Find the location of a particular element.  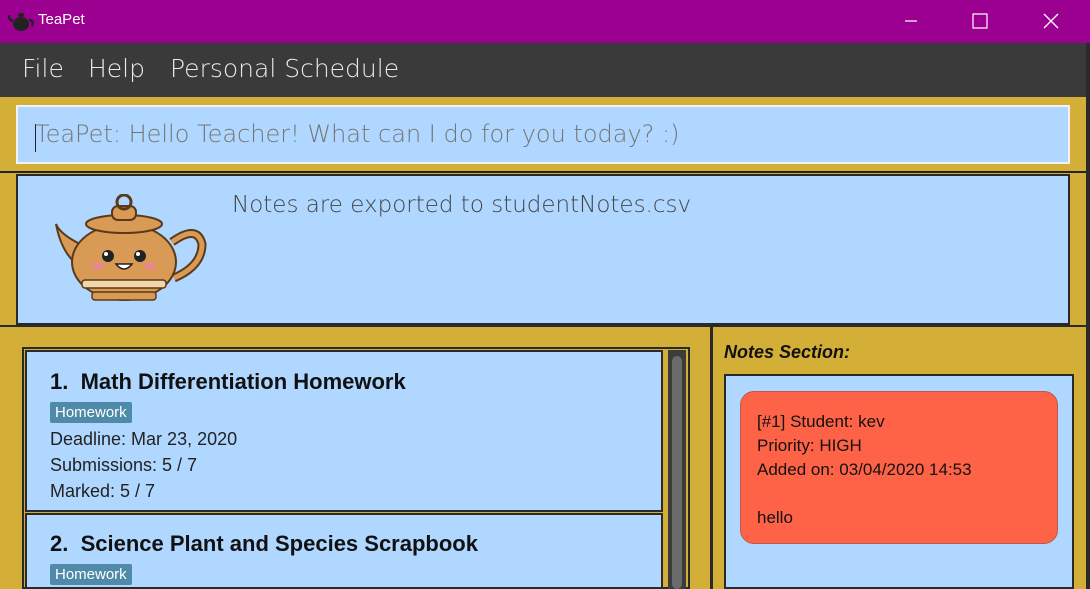

command-area is located at coordinates (543, 135).